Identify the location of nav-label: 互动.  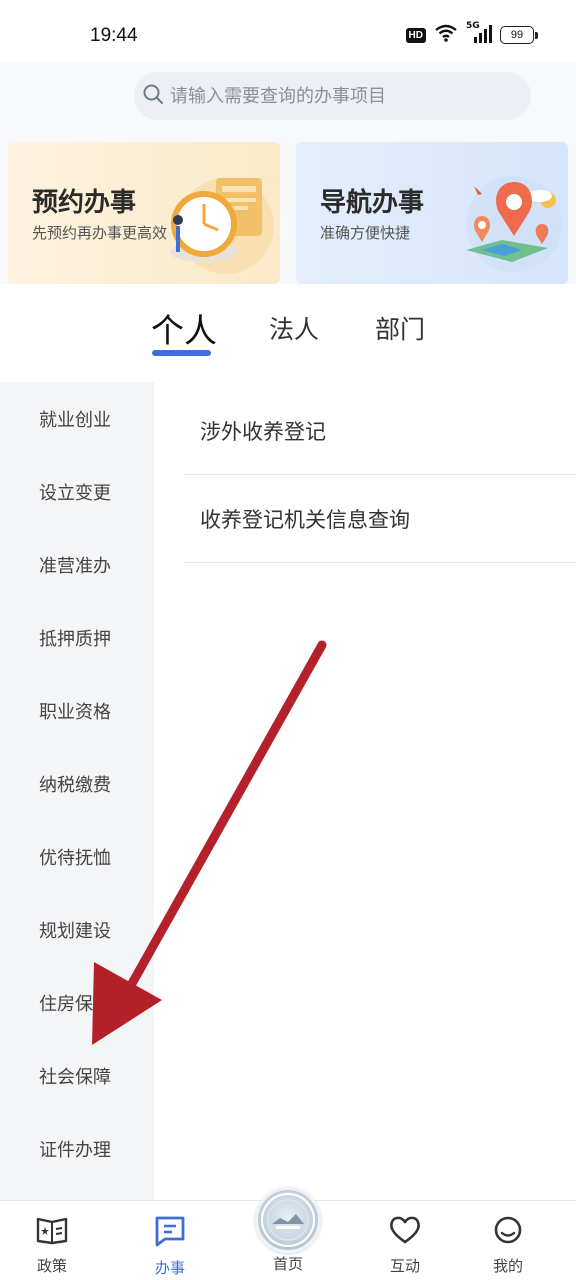
(404, 1266).